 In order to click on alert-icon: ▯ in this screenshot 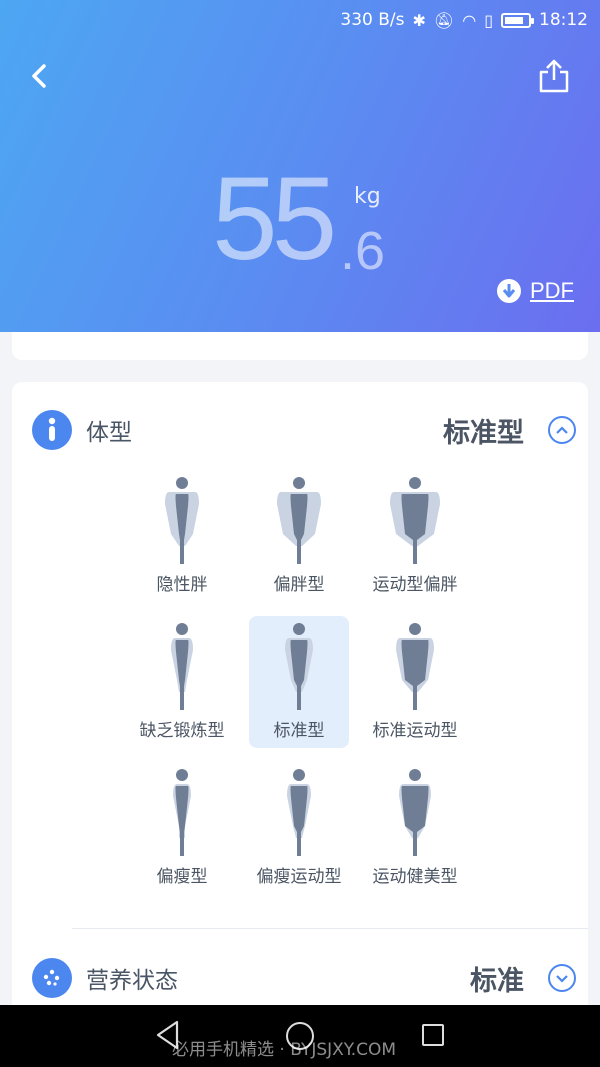, I will do `click(488, 20)`.